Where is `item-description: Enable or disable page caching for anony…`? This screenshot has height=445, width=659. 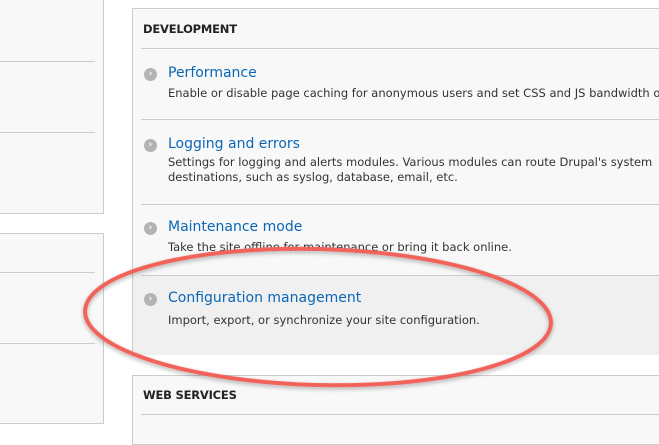
item-description: Enable or disable page caching for anony… is located at coordinates (413, 93).